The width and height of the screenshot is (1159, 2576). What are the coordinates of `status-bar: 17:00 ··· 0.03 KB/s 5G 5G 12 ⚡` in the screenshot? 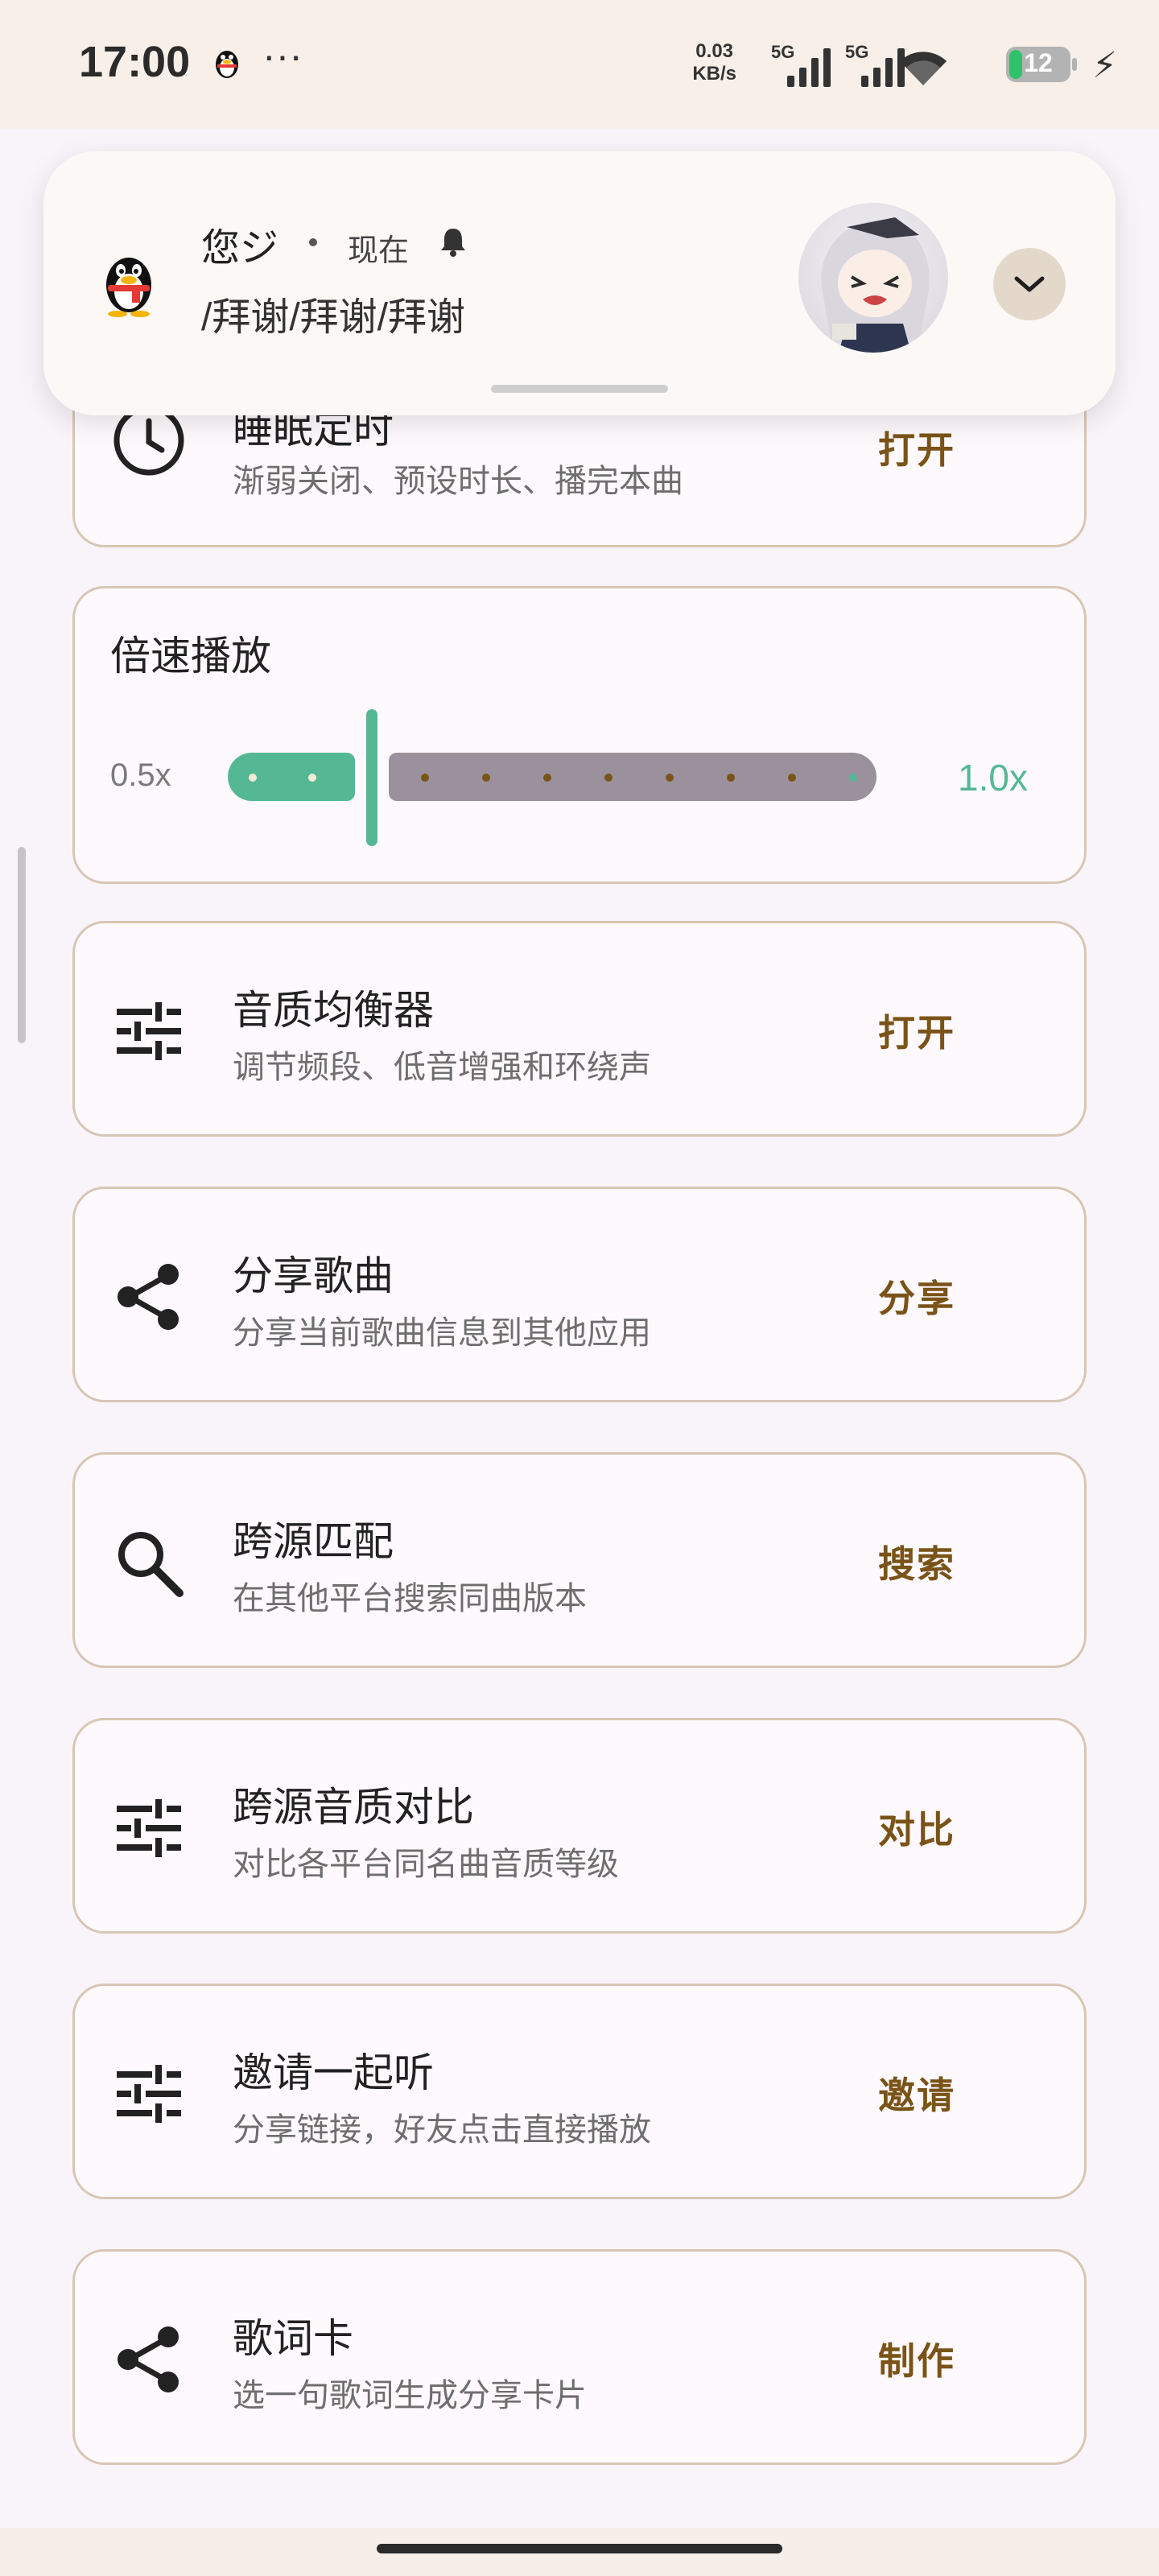 It's located at (579, 64).